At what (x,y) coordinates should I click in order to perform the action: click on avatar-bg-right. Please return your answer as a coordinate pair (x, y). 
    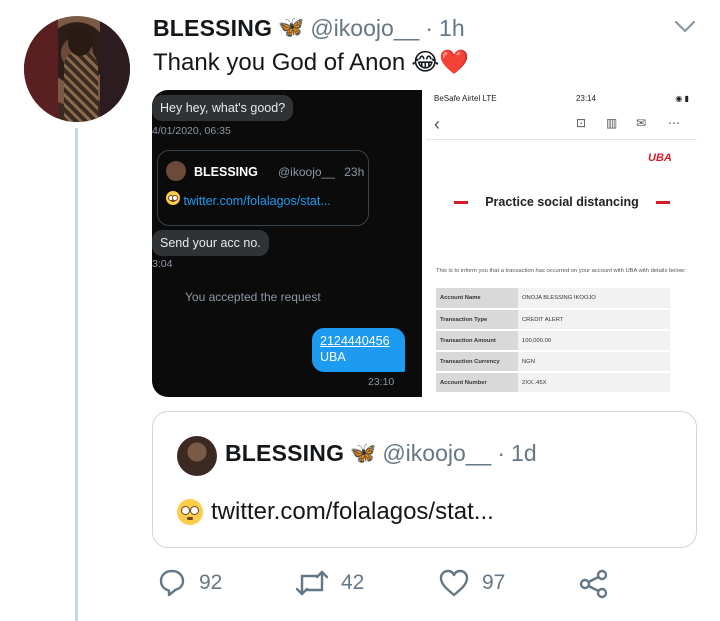
    Looking at the image, I should click on (115, 69).